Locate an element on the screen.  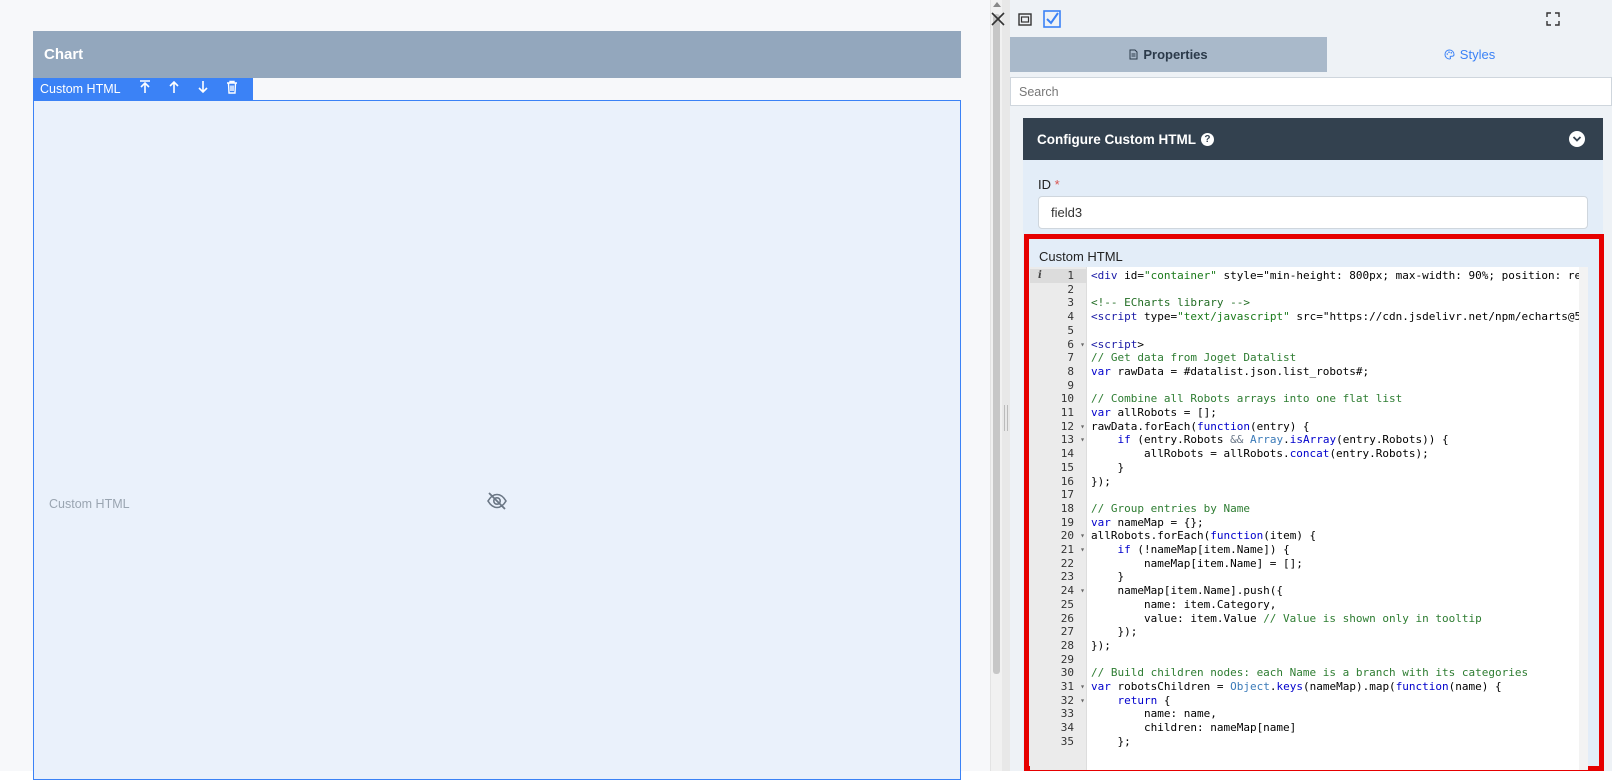
trash-icon is located at coordinates (232, 87).